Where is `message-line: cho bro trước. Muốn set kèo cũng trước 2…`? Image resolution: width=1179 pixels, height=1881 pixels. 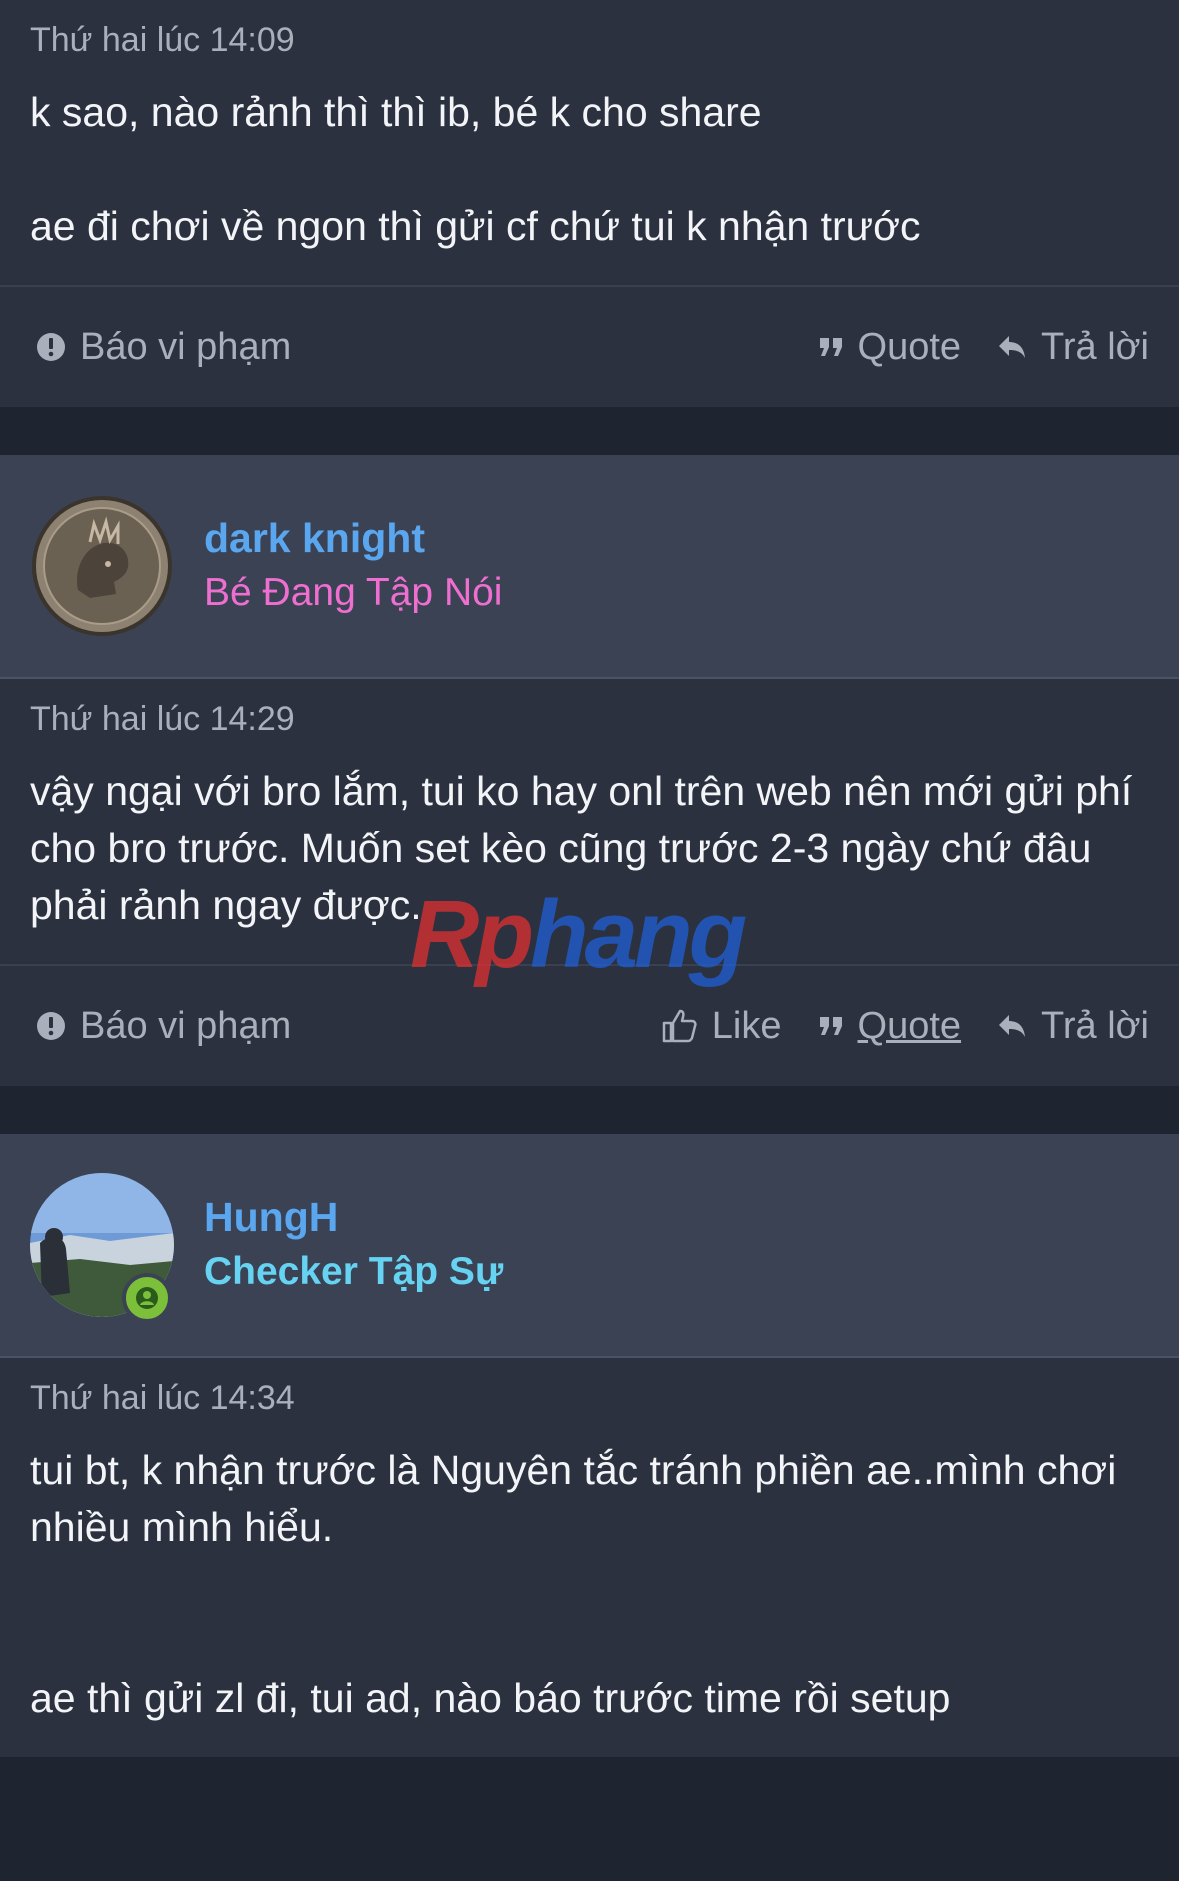 message-line: cho bro trước. Muốn set kèo cũng trước 2… is located at coordinates (561, 848).